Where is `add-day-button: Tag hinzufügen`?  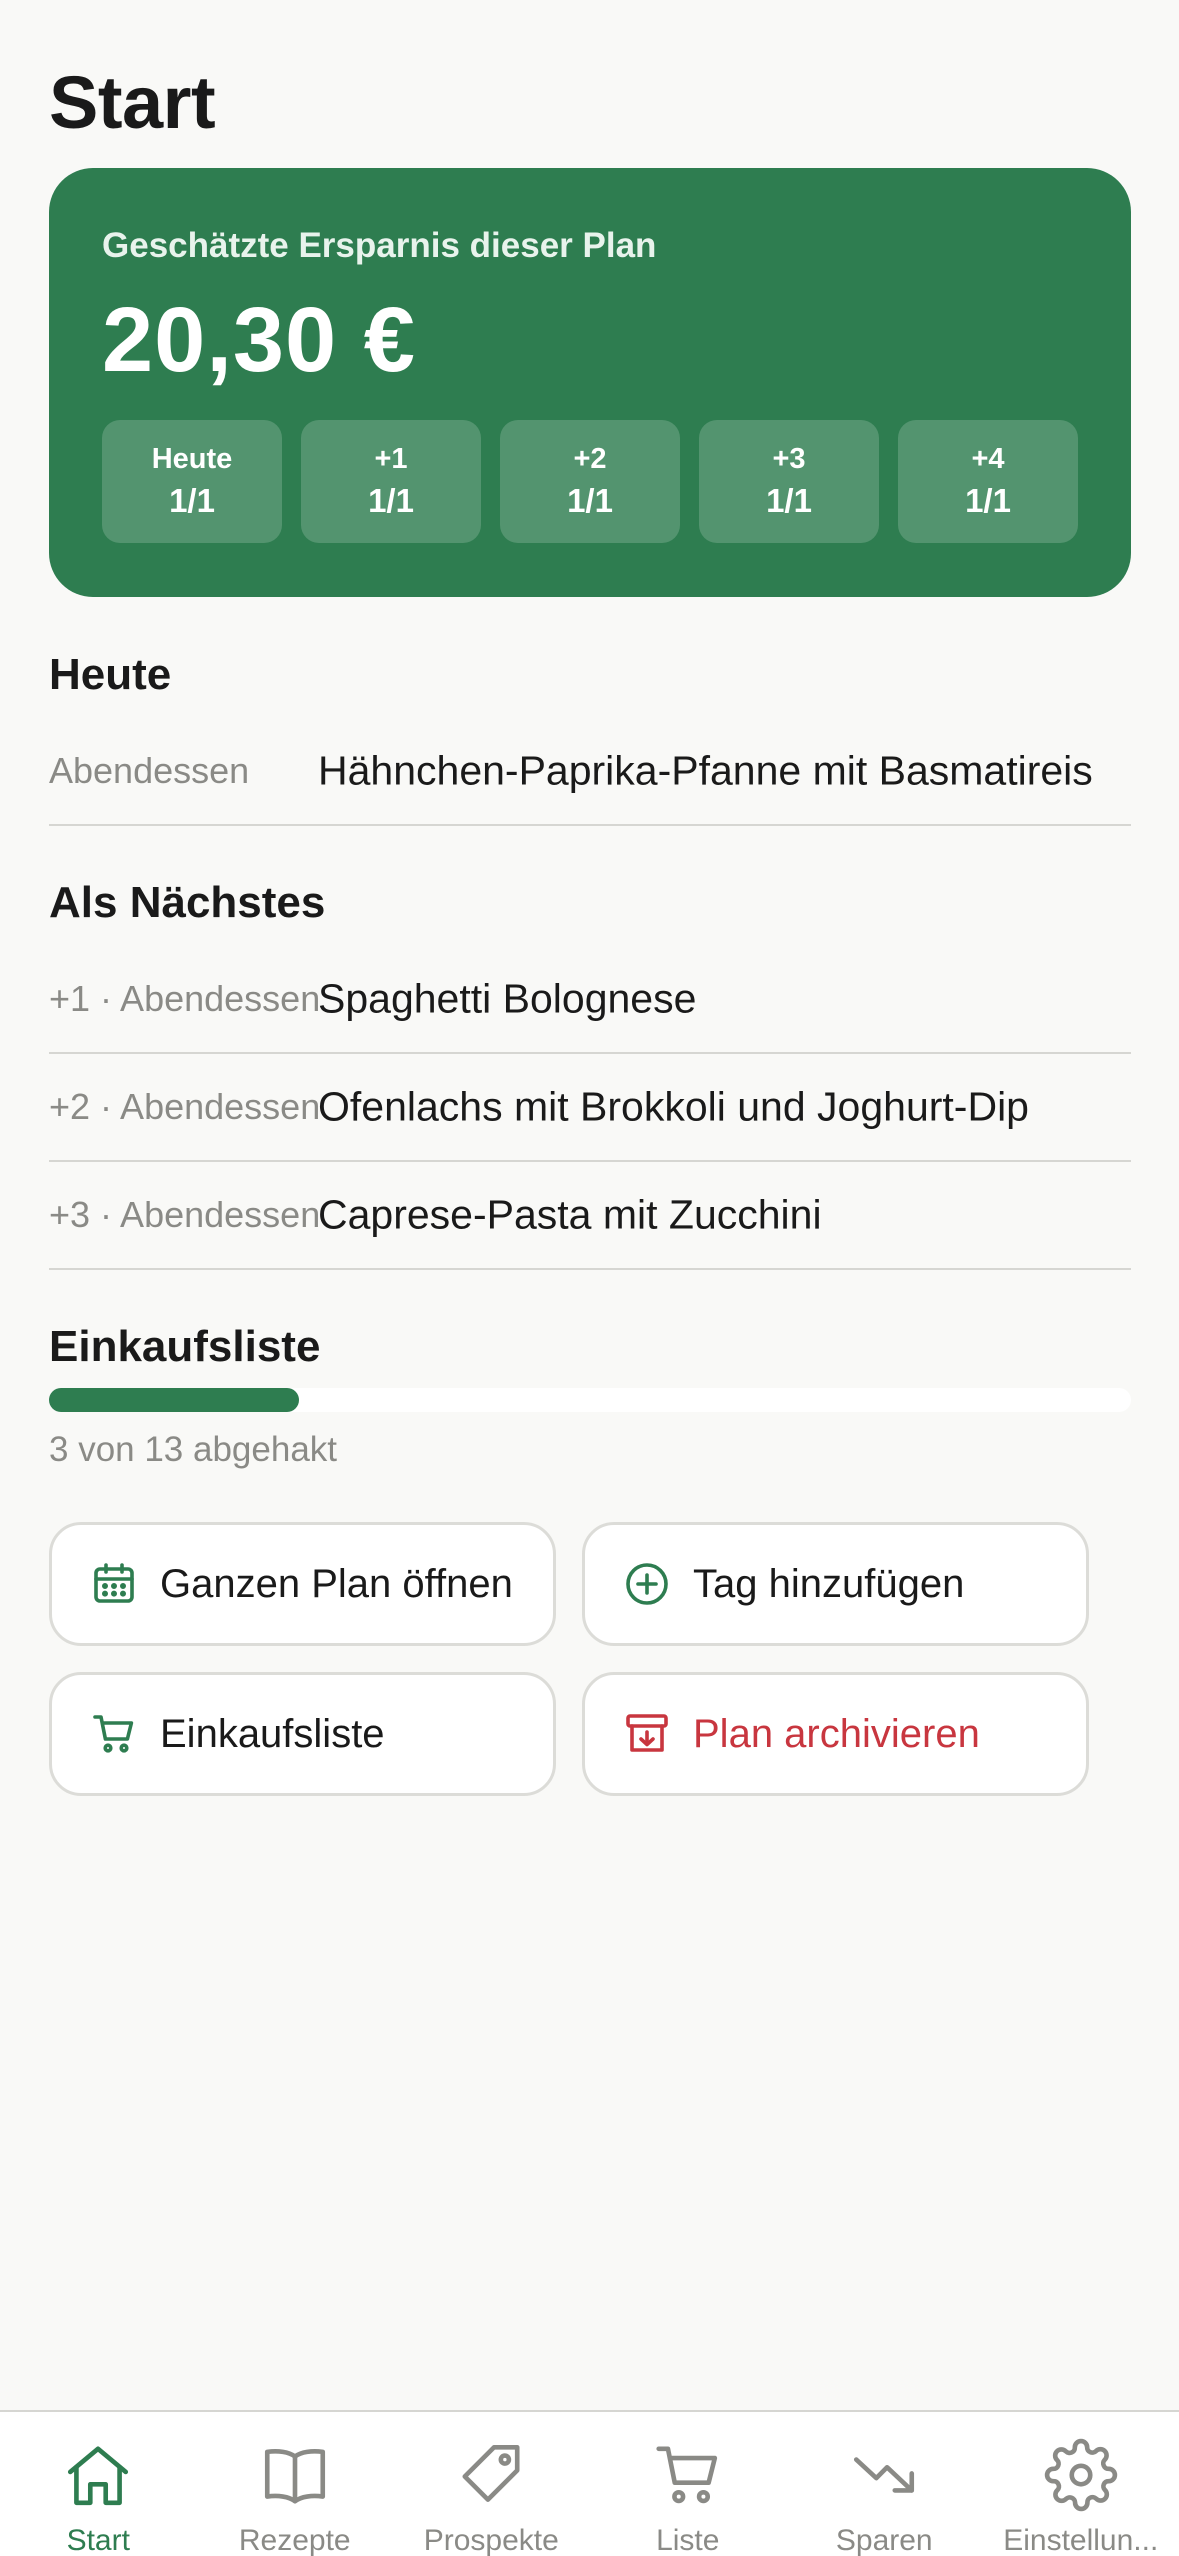
add-day-button: Tag hinzufügen is located at coordinates (835, 1584).